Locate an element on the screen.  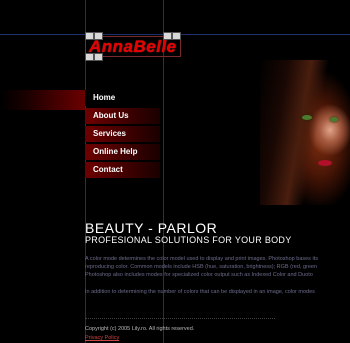
photo-lips is located at coordinates (325, 163).